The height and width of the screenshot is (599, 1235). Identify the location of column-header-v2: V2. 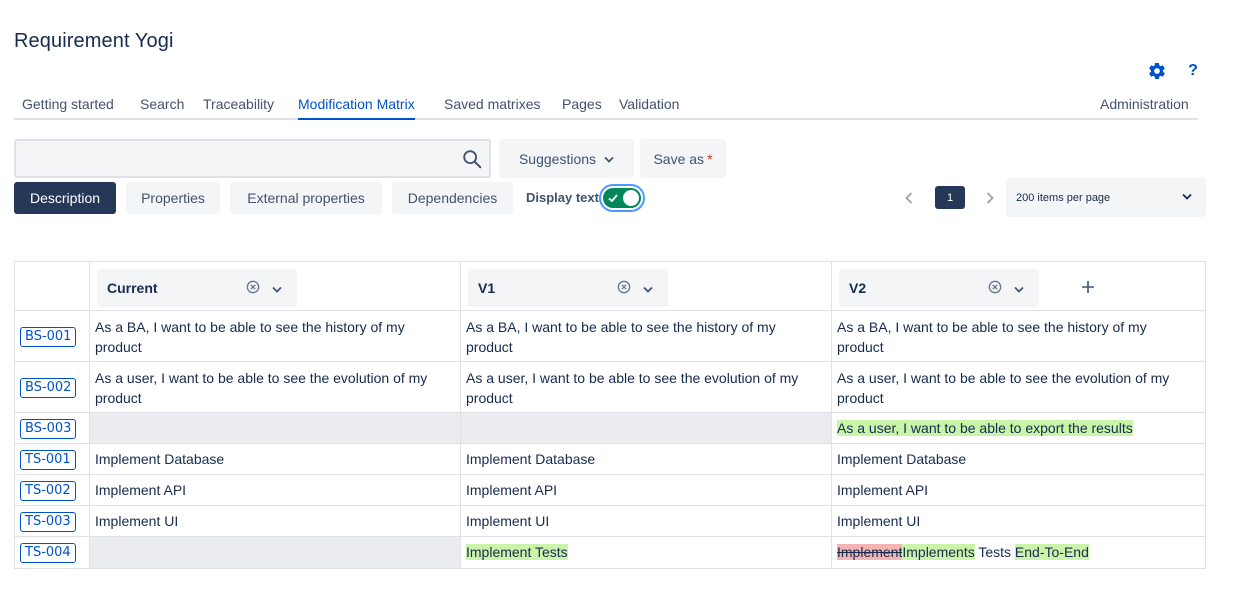
(939, 288).